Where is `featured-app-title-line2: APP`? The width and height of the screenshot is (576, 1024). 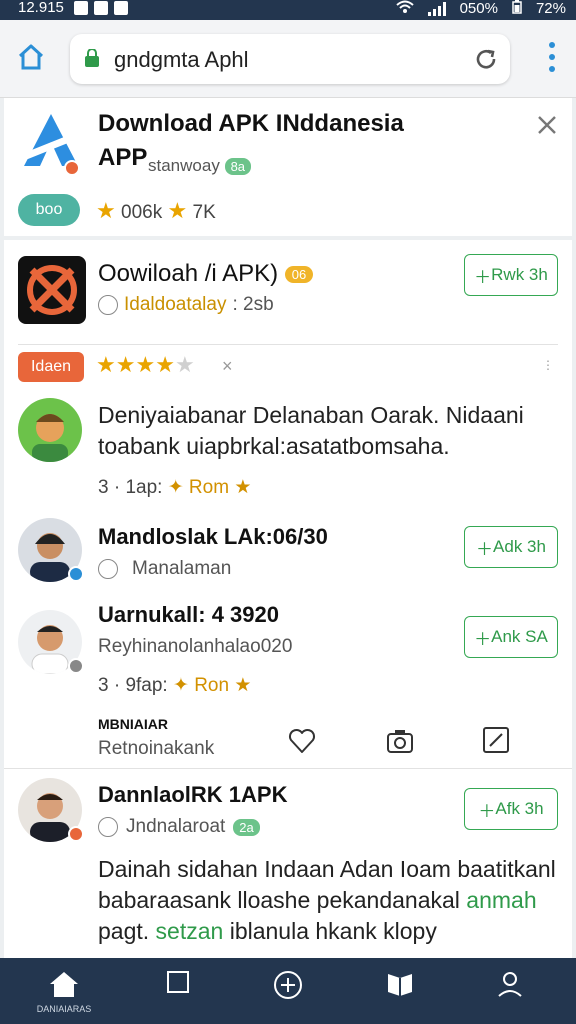
featured-app-title-line2: APP is located at coordinates (123, 157).